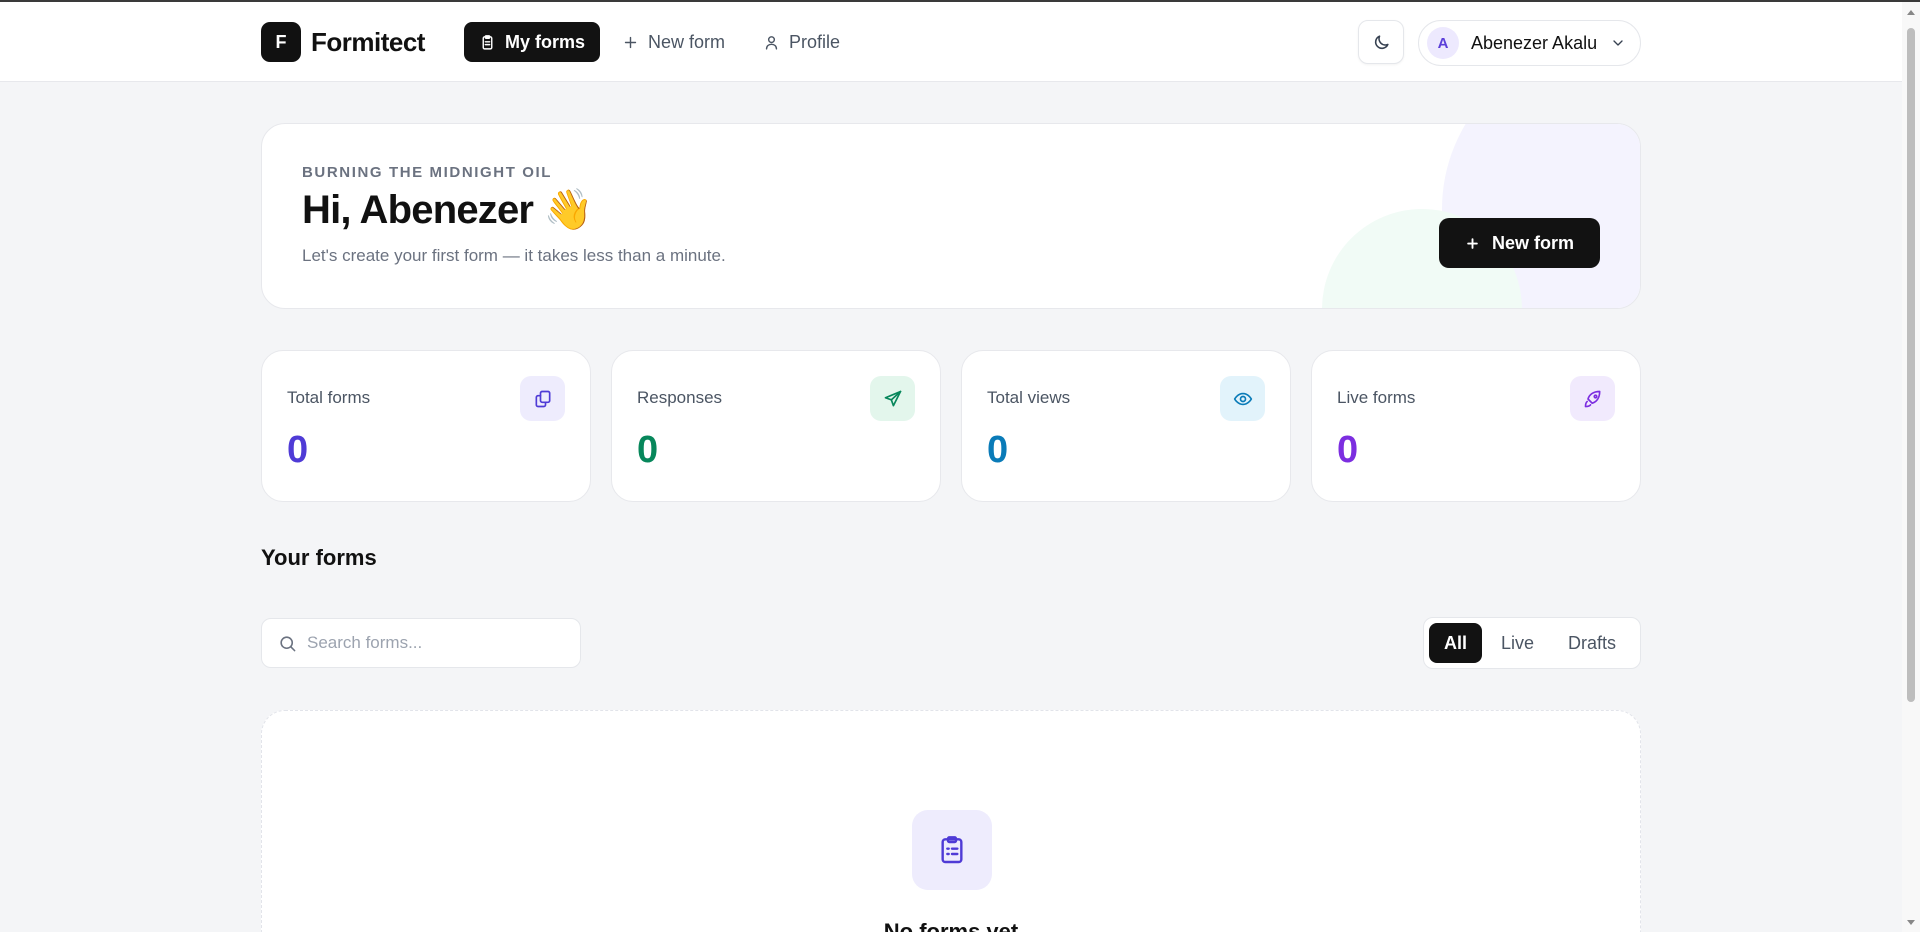 This screenshot has width=1920, height=932. I want to click on chevron-down-icon, so click(1618, 43).